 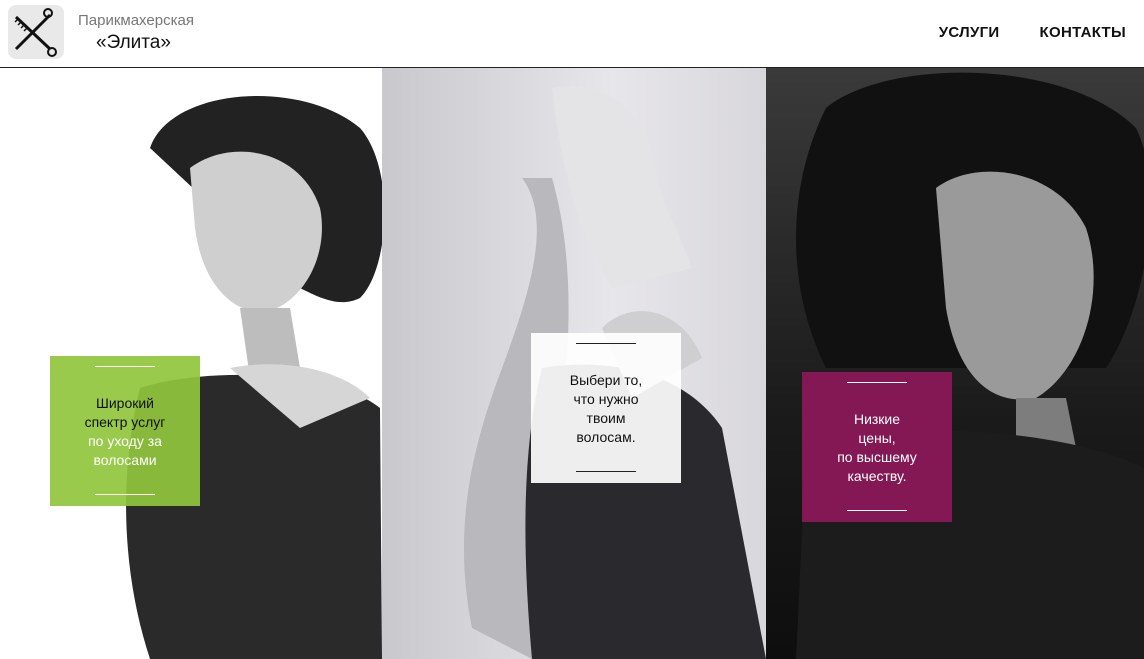 I want to click on card-line: что нужно, so click(x=606, y=399).